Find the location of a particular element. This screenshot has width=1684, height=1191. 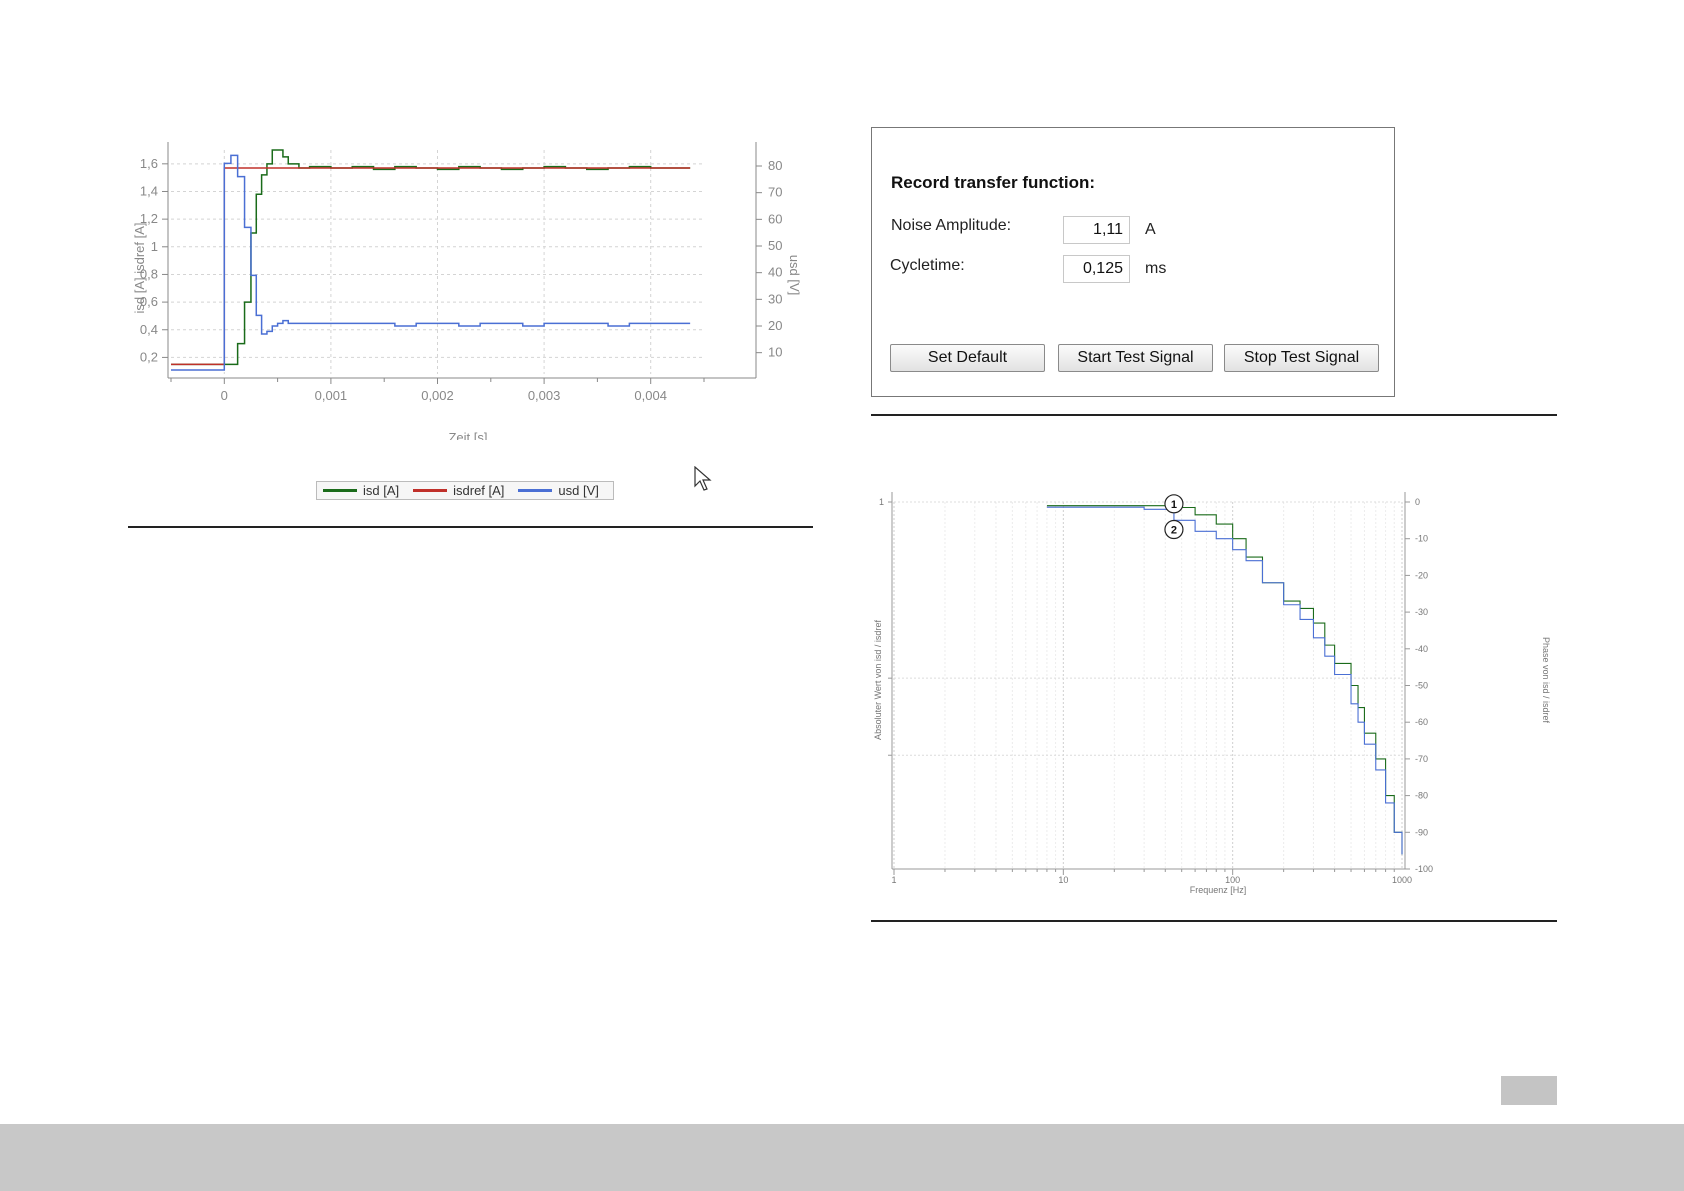

chart-grid is located at coordinates (1148, 685).